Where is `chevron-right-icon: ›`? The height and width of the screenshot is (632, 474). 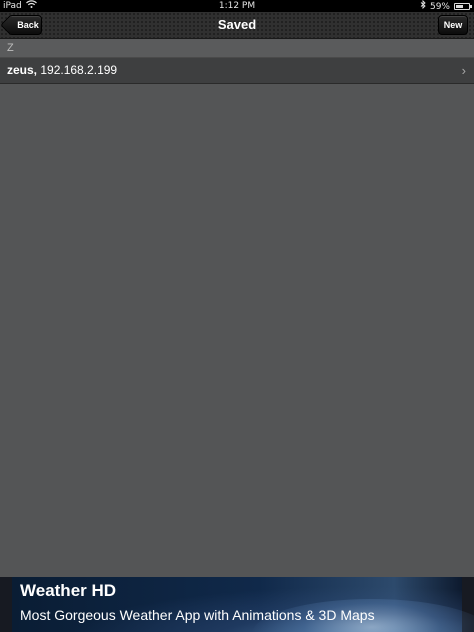 chevron-right-icon: › is located at coordinates (463, 70).